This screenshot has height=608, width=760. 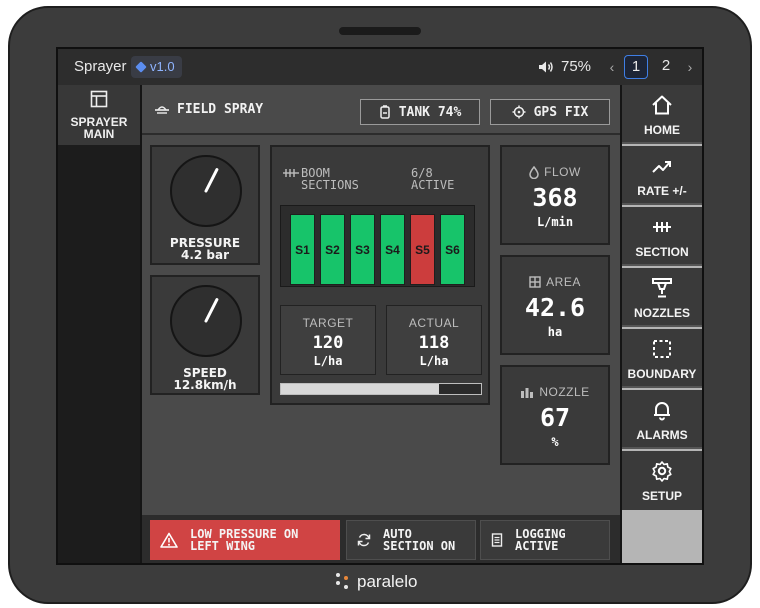 I want to click on flow-unit: L/min, so click(x=555, y=222).